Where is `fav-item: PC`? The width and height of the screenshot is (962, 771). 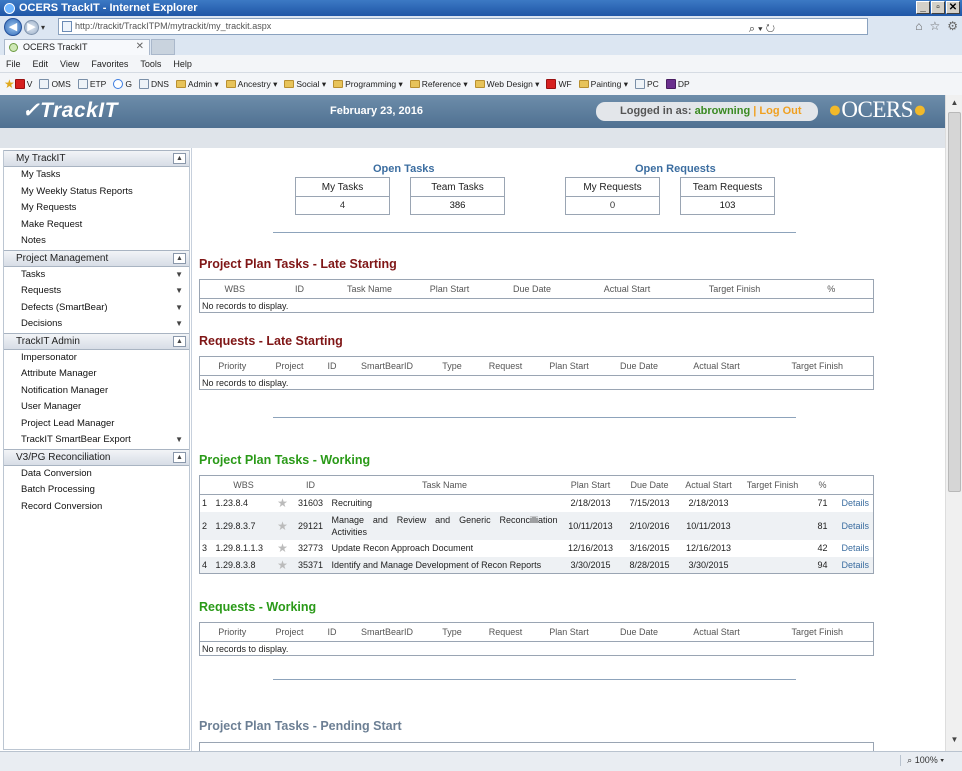
fav-item: PC is located at coordinates (647, 84).